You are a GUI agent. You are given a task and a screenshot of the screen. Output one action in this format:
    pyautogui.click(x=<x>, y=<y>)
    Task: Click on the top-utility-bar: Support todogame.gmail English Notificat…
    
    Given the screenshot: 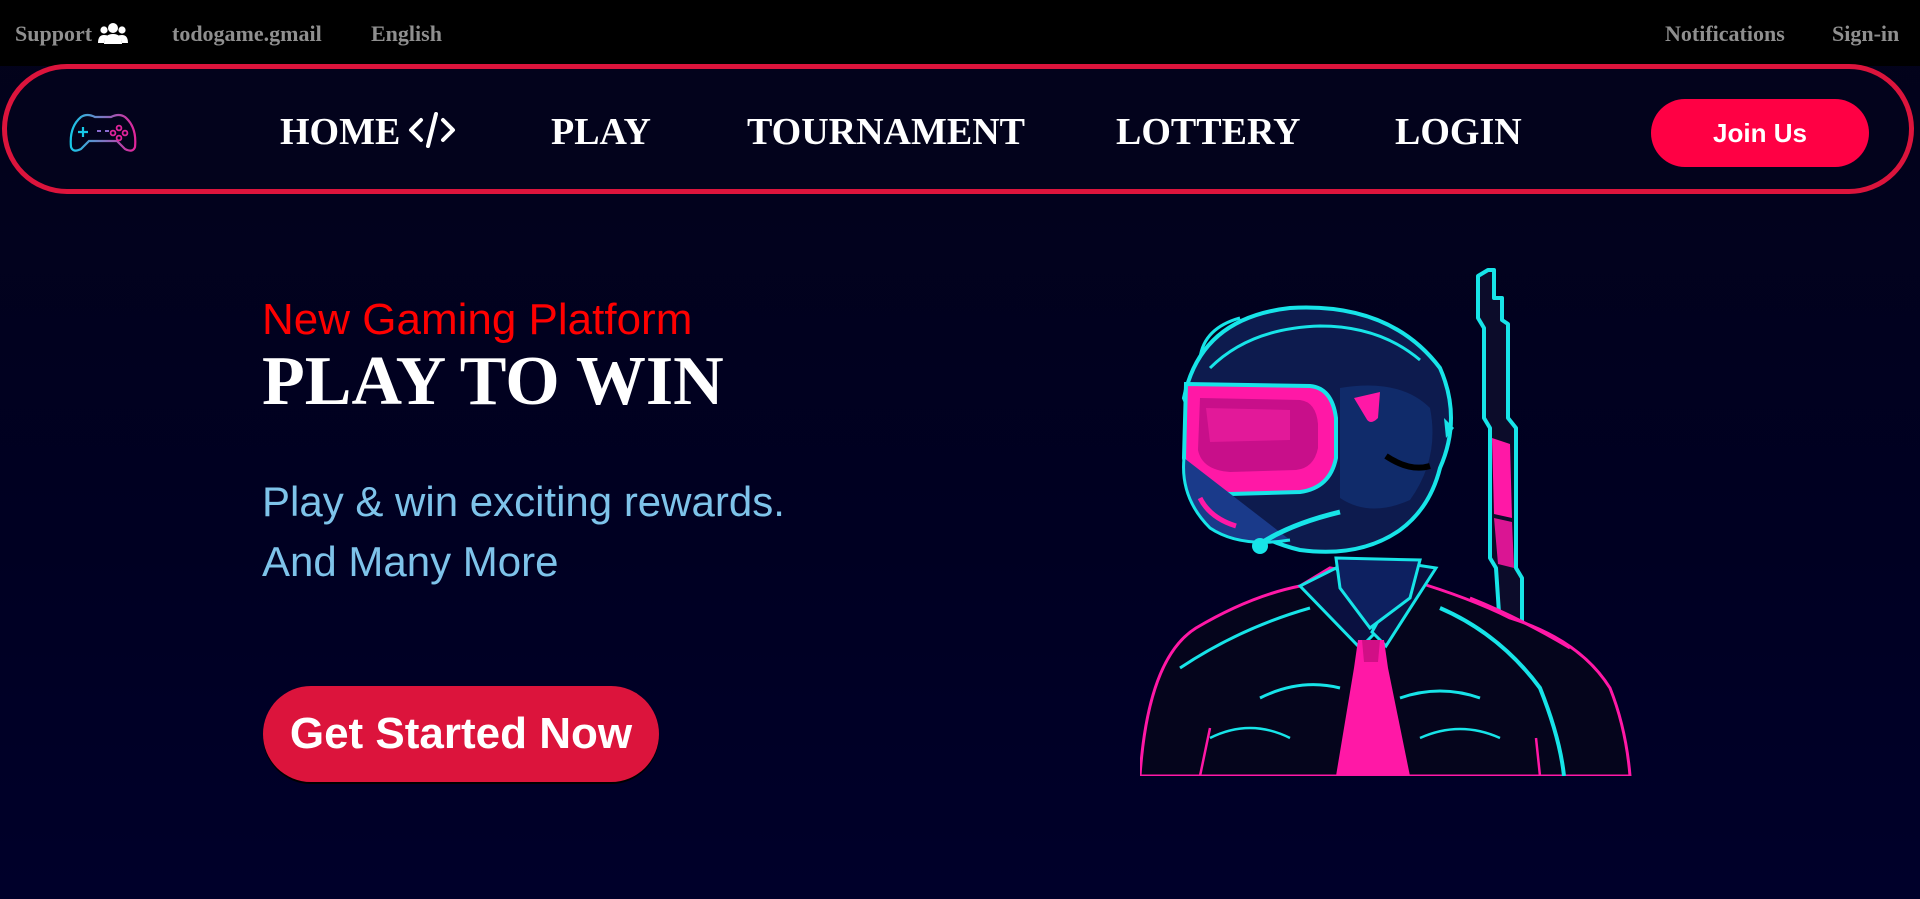 What is the action you would take?
    pyautogui.click(x=960, y=33)
    